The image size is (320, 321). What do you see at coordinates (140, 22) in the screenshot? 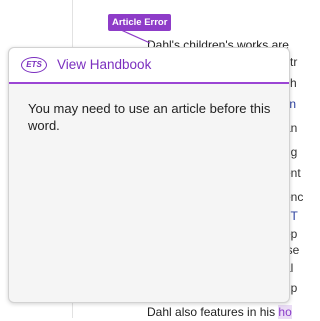
I see `error-tag: Article Error` at bounding box center [140, 22].